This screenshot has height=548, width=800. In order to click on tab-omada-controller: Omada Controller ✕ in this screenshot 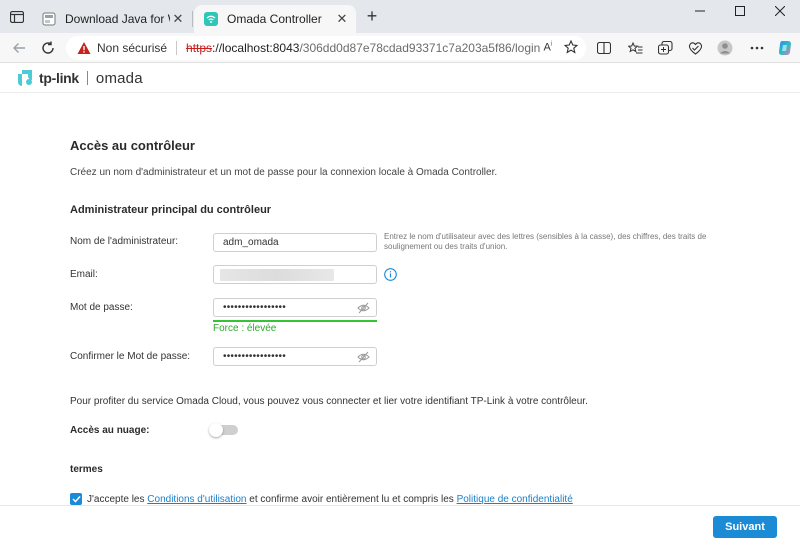, I will do `click(275, 19)`.